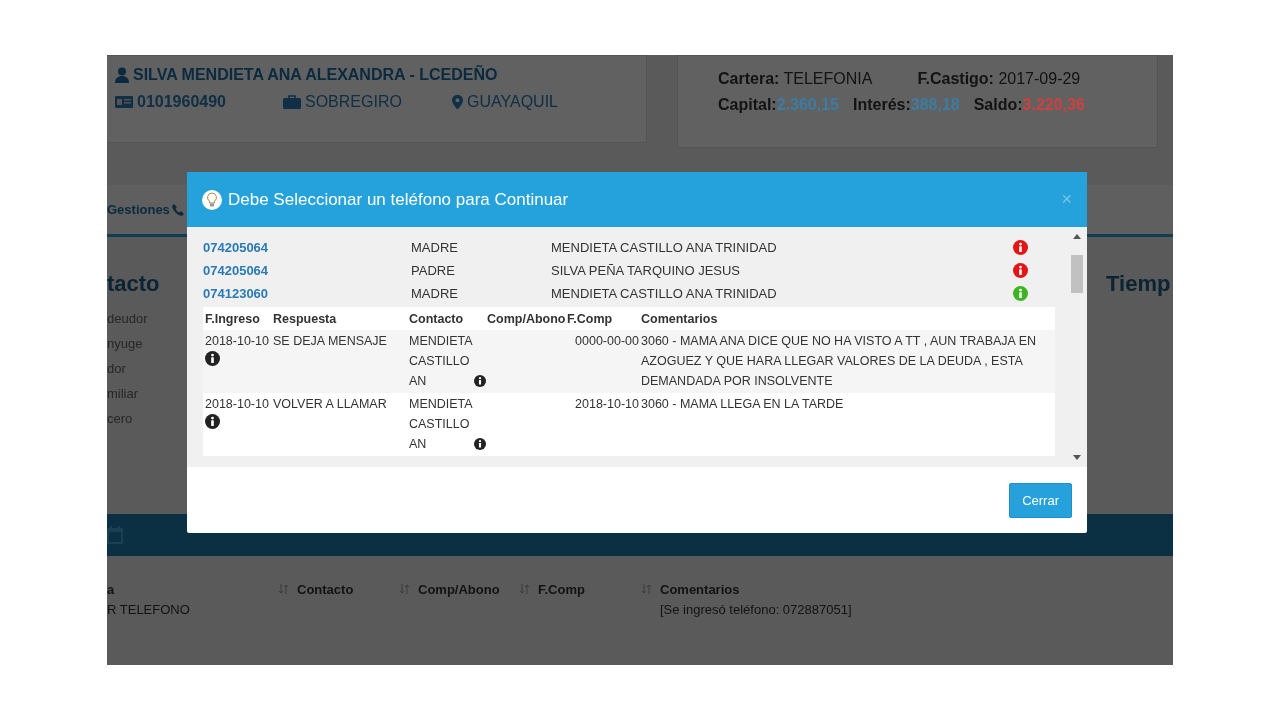  Describe the element at coordinates (818, 79) in the screenshot. I see `account-field: Cartera: TELEFONIA` at that location.